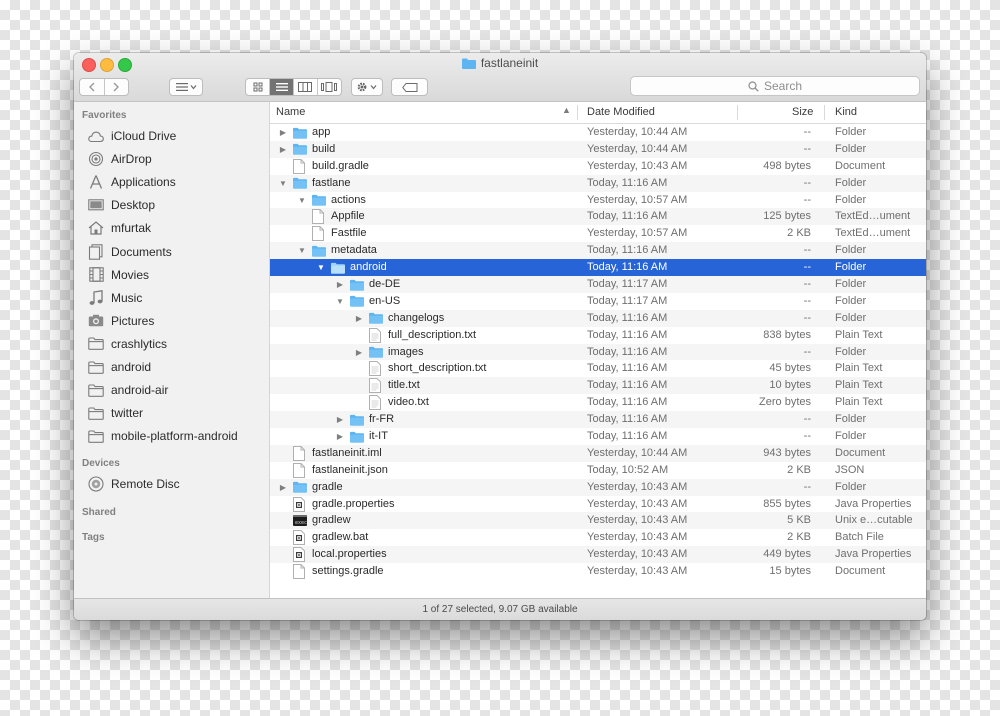 The height and width of the screenshot is (716, 1000). What do you see at coordinates (598, 352) in the screenshot?
I see `table-row: ▶ images Today, 11:16 AM -- Folder` at bounding box center [598, 352].